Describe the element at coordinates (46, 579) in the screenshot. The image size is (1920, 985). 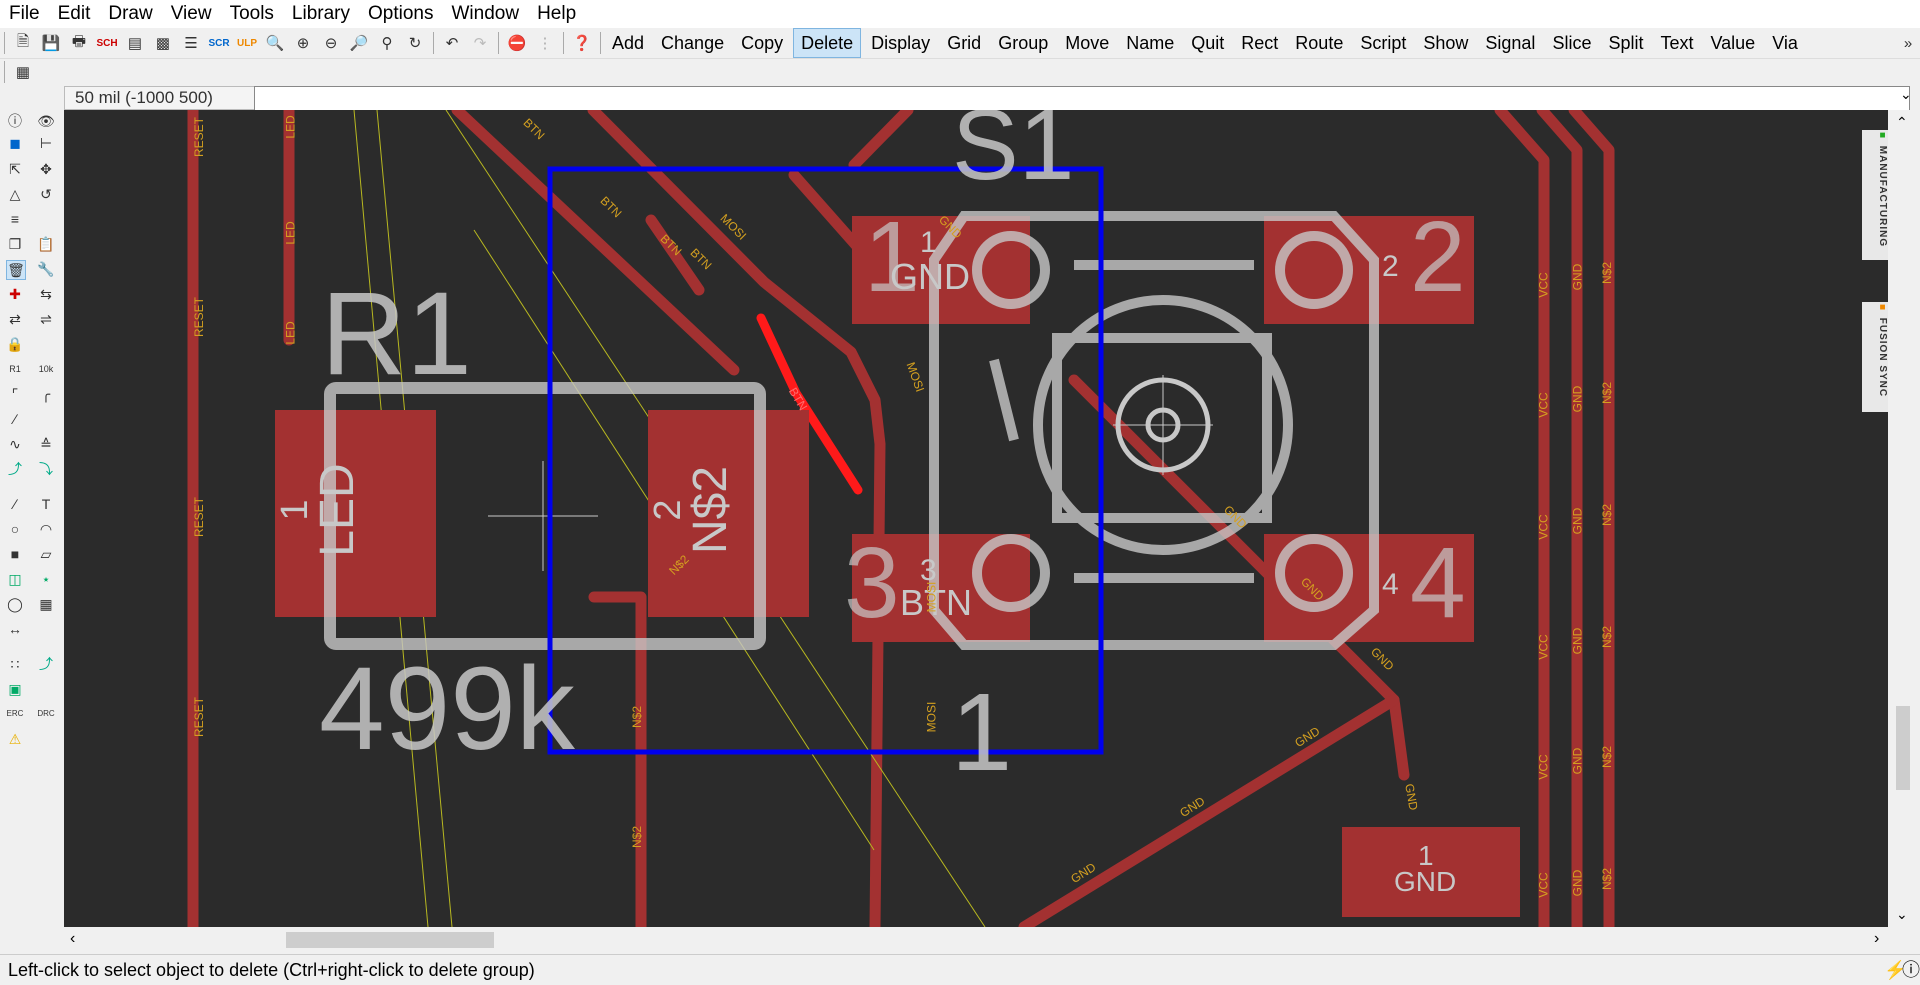
I see `signal-icon: ⋆` at that location.